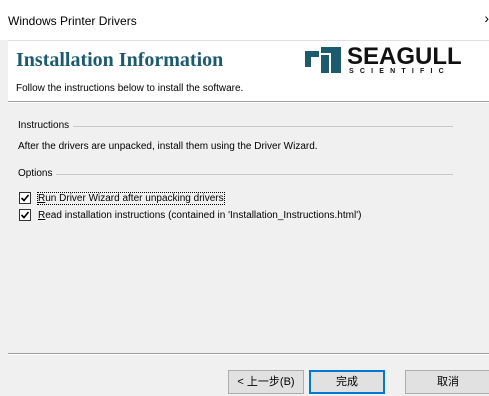 Image resolution: width=489 pixels, height=396 pixels. I want to click on seagull-logo-mark-icon, so click(323, 60).